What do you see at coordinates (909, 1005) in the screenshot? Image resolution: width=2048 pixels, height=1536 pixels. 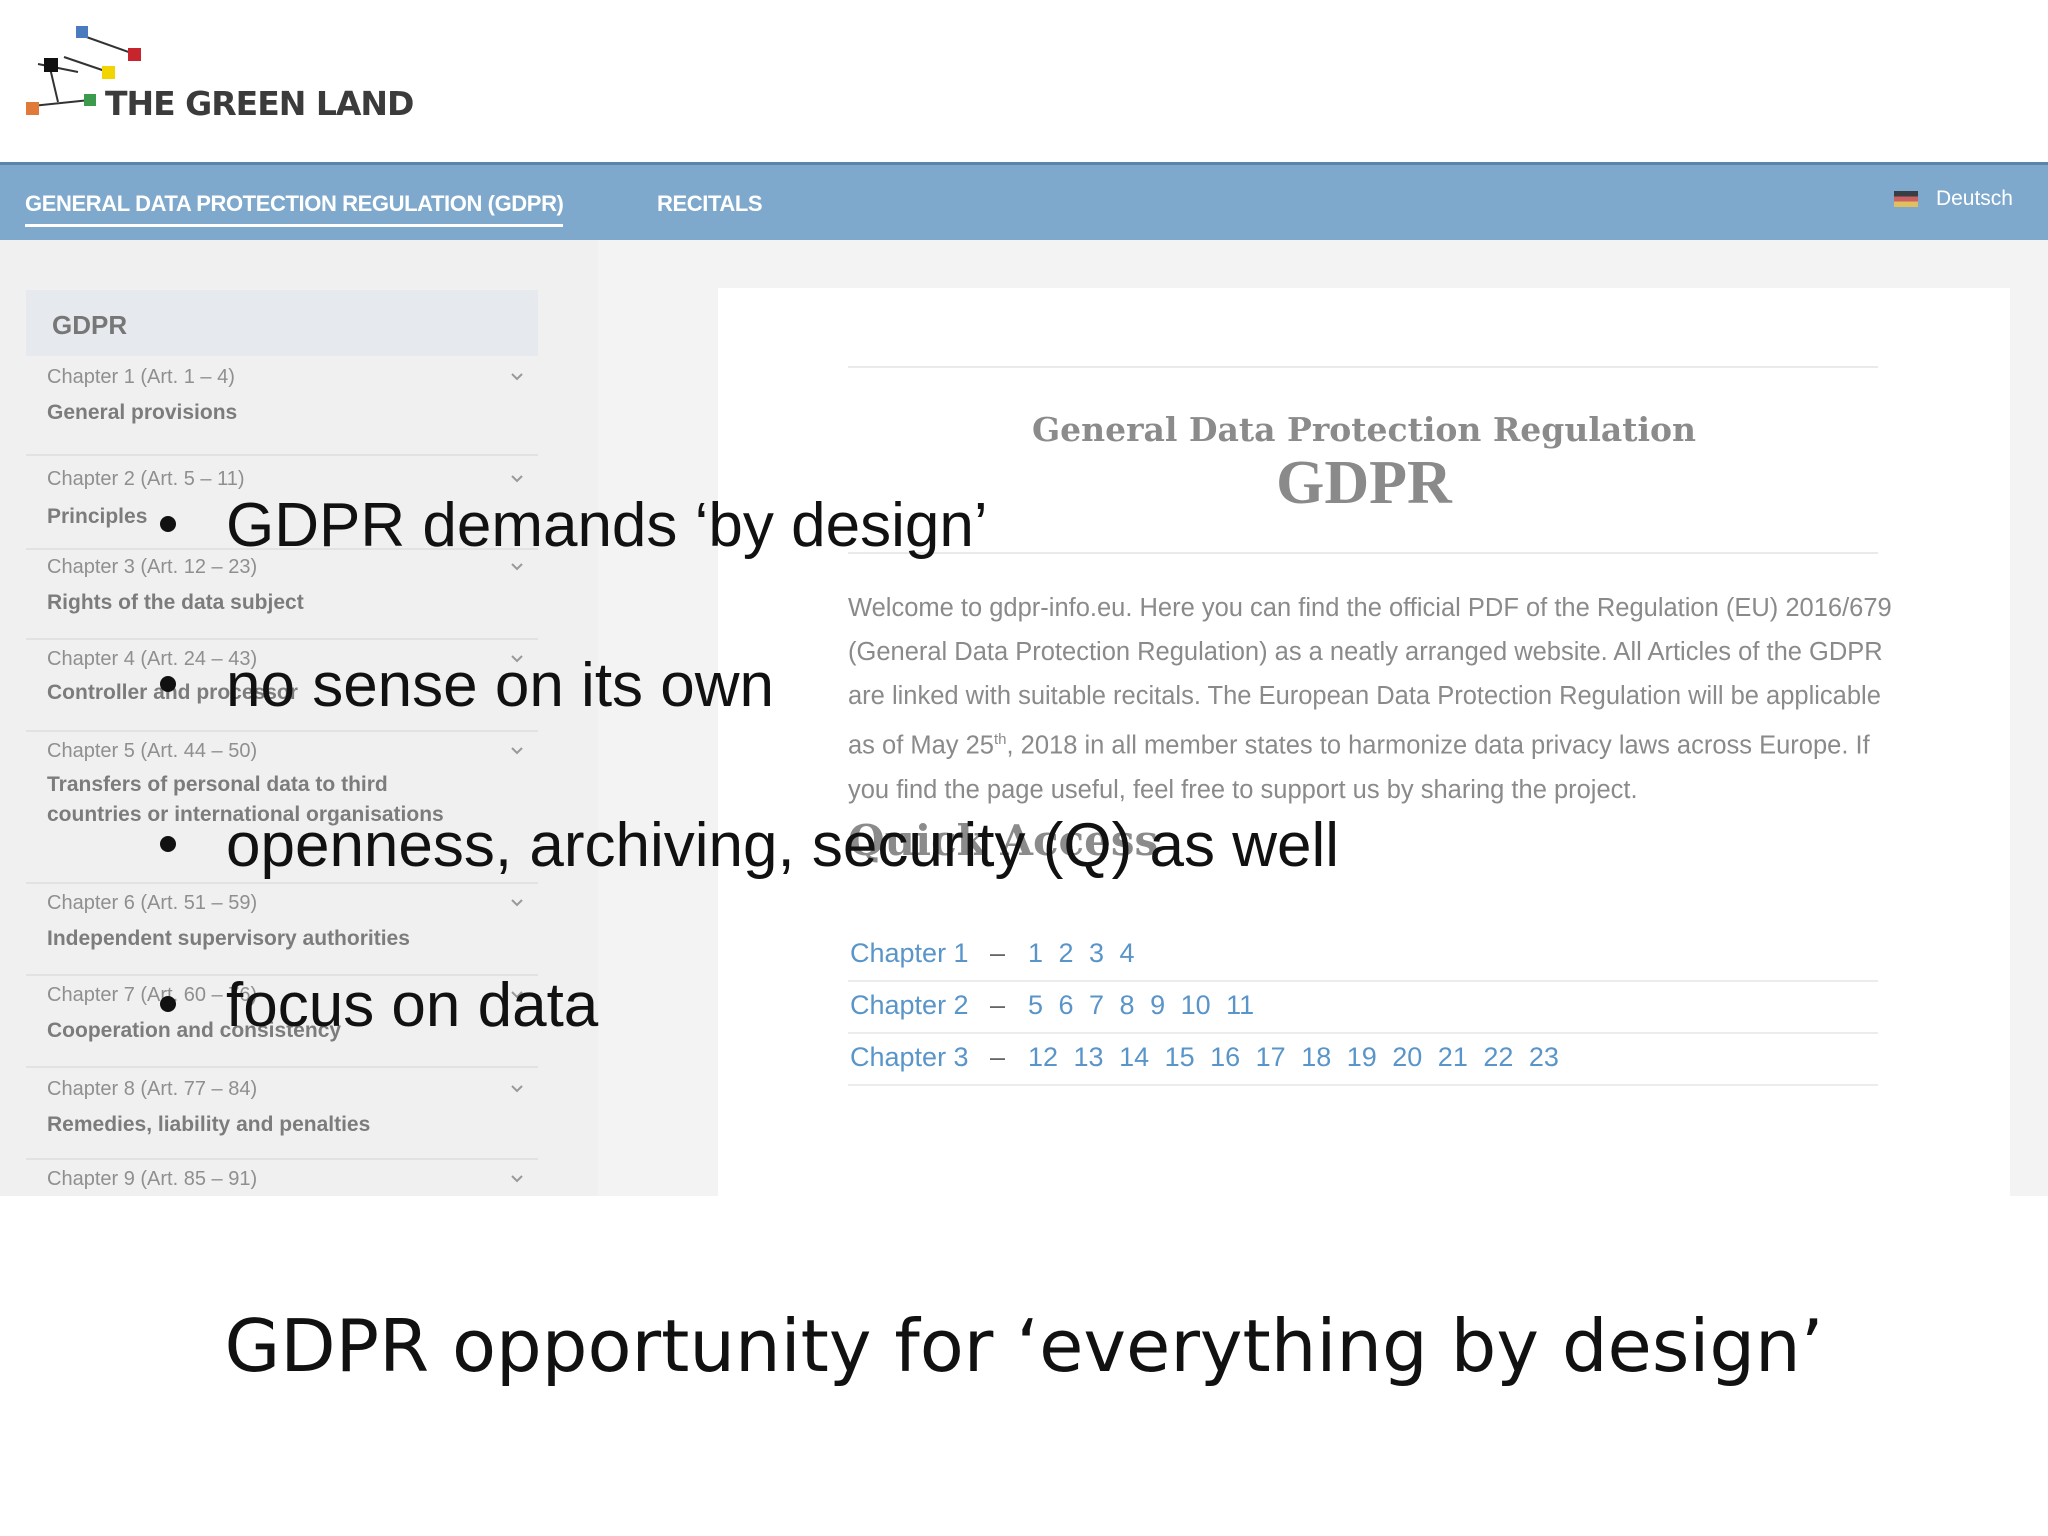 I see `quick-chapter-link: Chapter 2` at bounding box center [909, 1005].